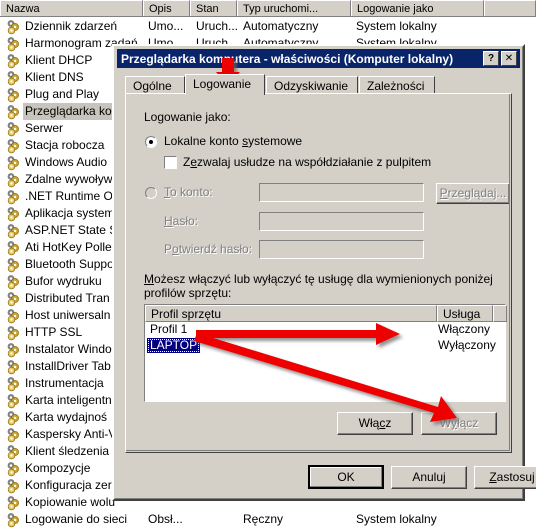  Describe the element at coordinates (44, 128) in the screenshot. I see `service-name: Serwer` at that location.